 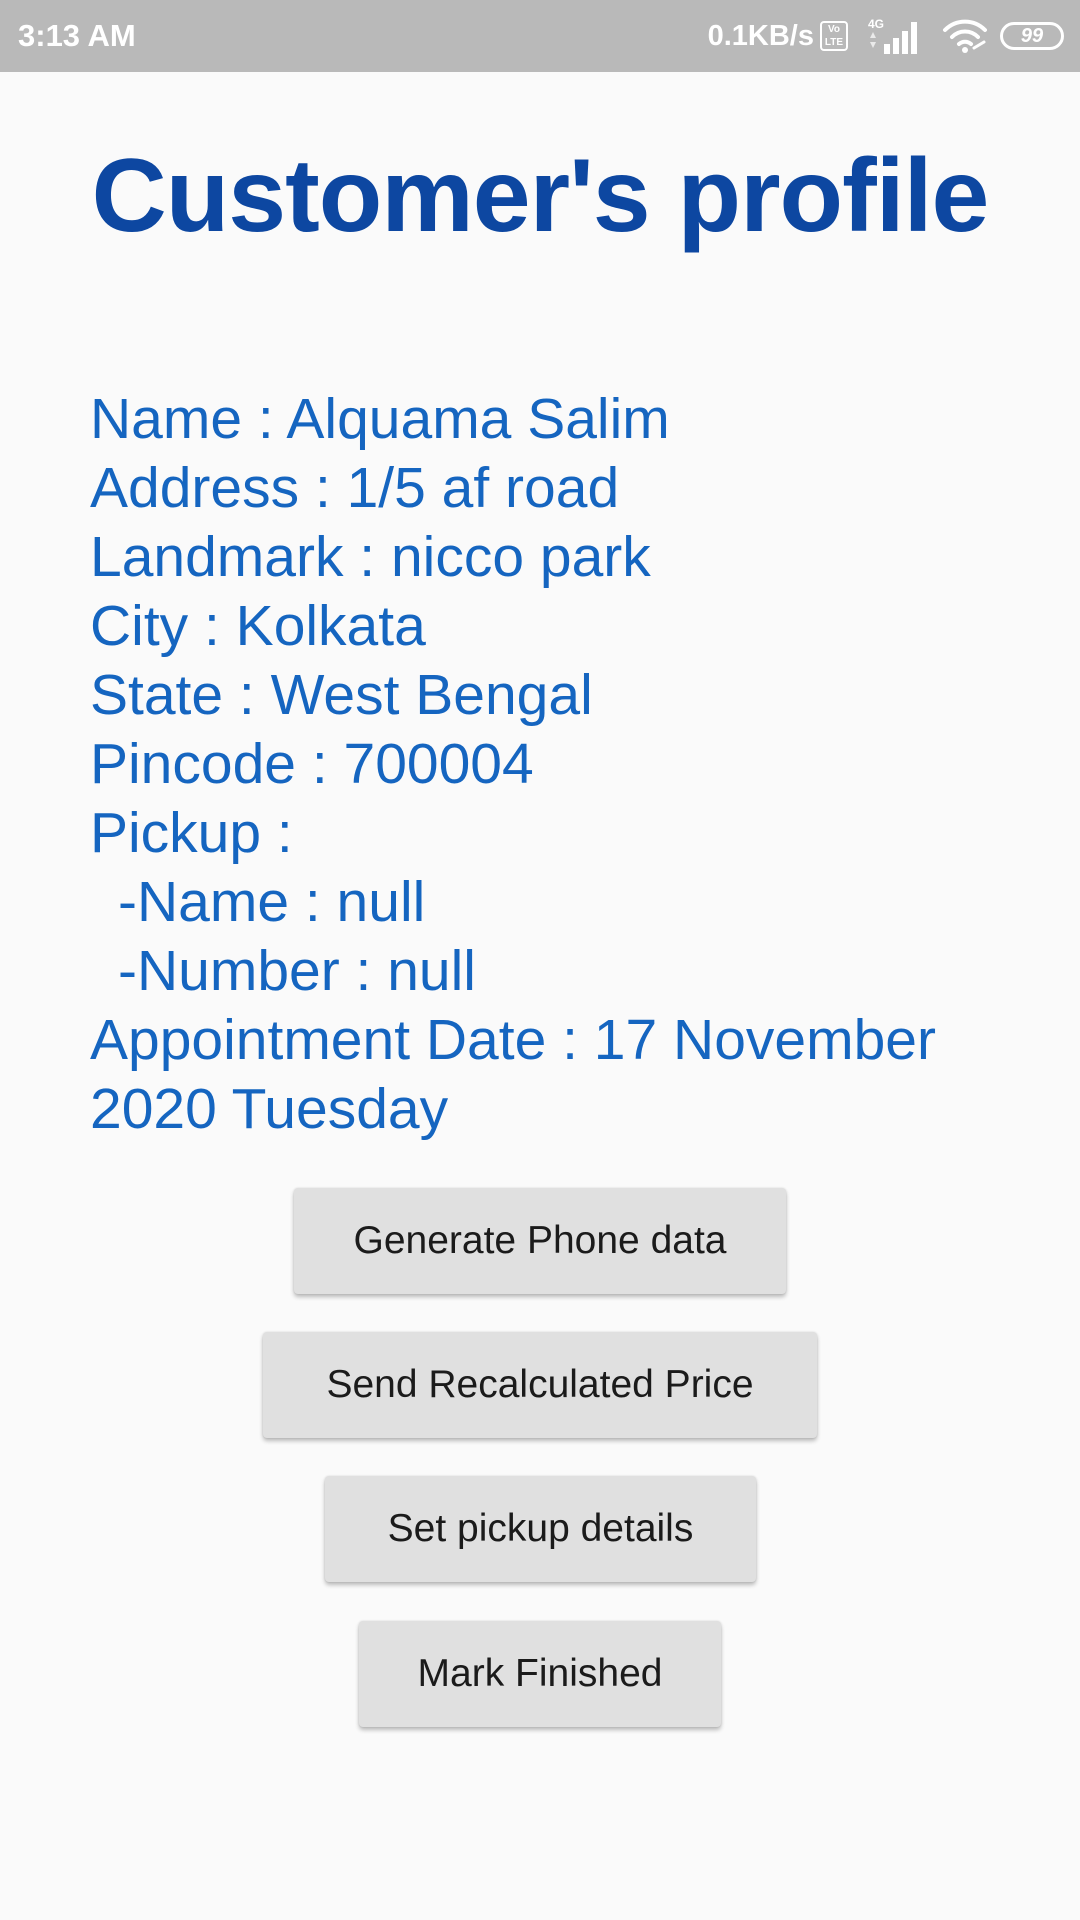 What do you see at coordinates (191, 833) in the screenshot?
I see `pickup-label: Pickup :` at bounding box center [191, 833].